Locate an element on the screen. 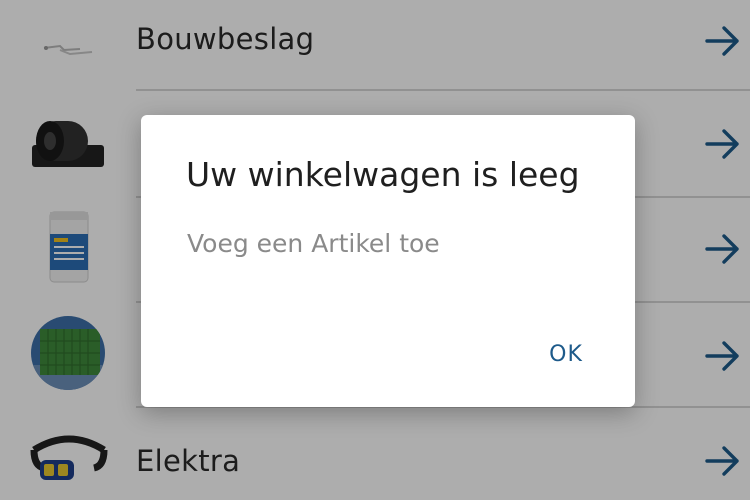 The height and width of the screenshot is (500, 750). dialog-message: Voeg een Artikel toe is located at coordinates (313, 243).